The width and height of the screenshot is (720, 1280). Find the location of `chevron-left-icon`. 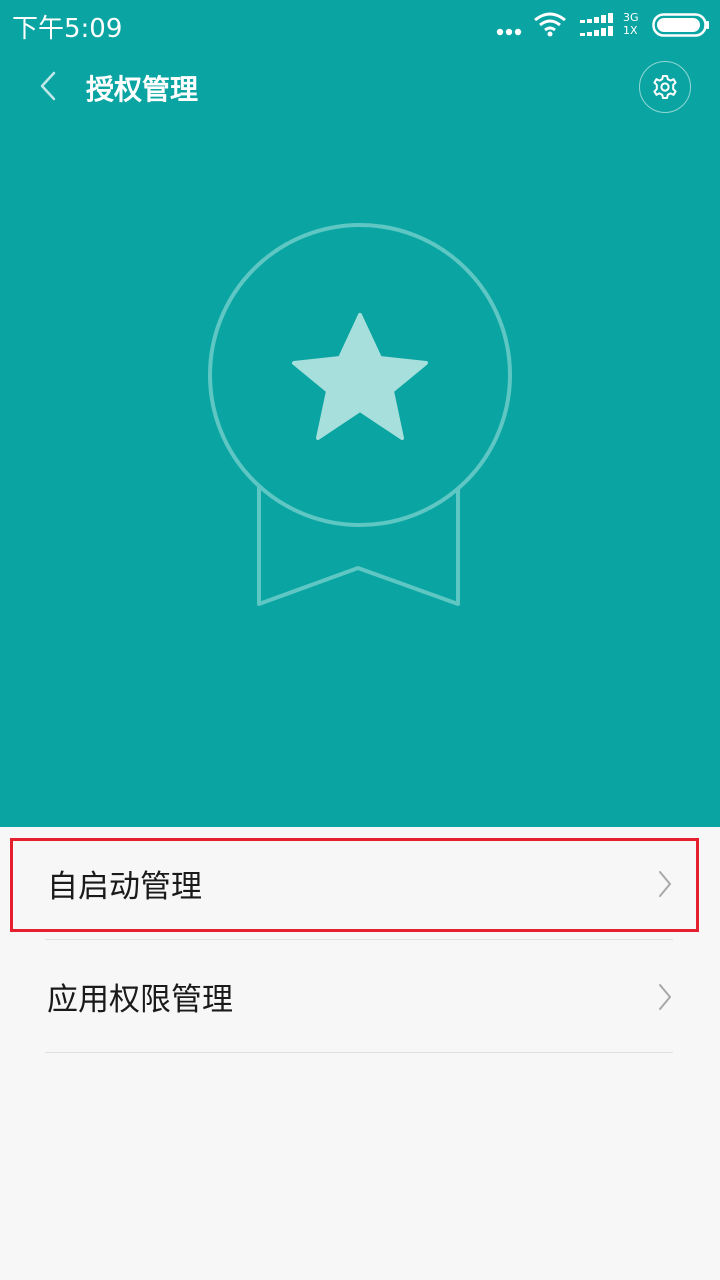

chevron-left-icon is located at coordinates (48, 86).